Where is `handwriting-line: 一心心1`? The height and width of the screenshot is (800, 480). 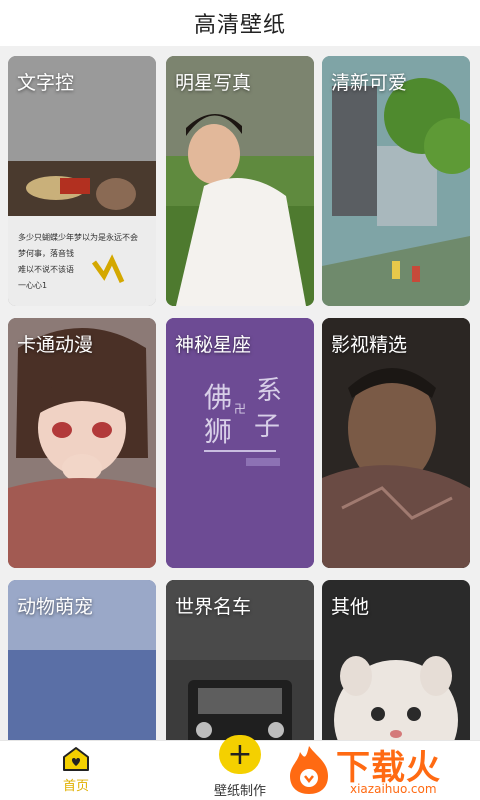
handwriting-line: 一心心1 is located at coordinates (33, 285).